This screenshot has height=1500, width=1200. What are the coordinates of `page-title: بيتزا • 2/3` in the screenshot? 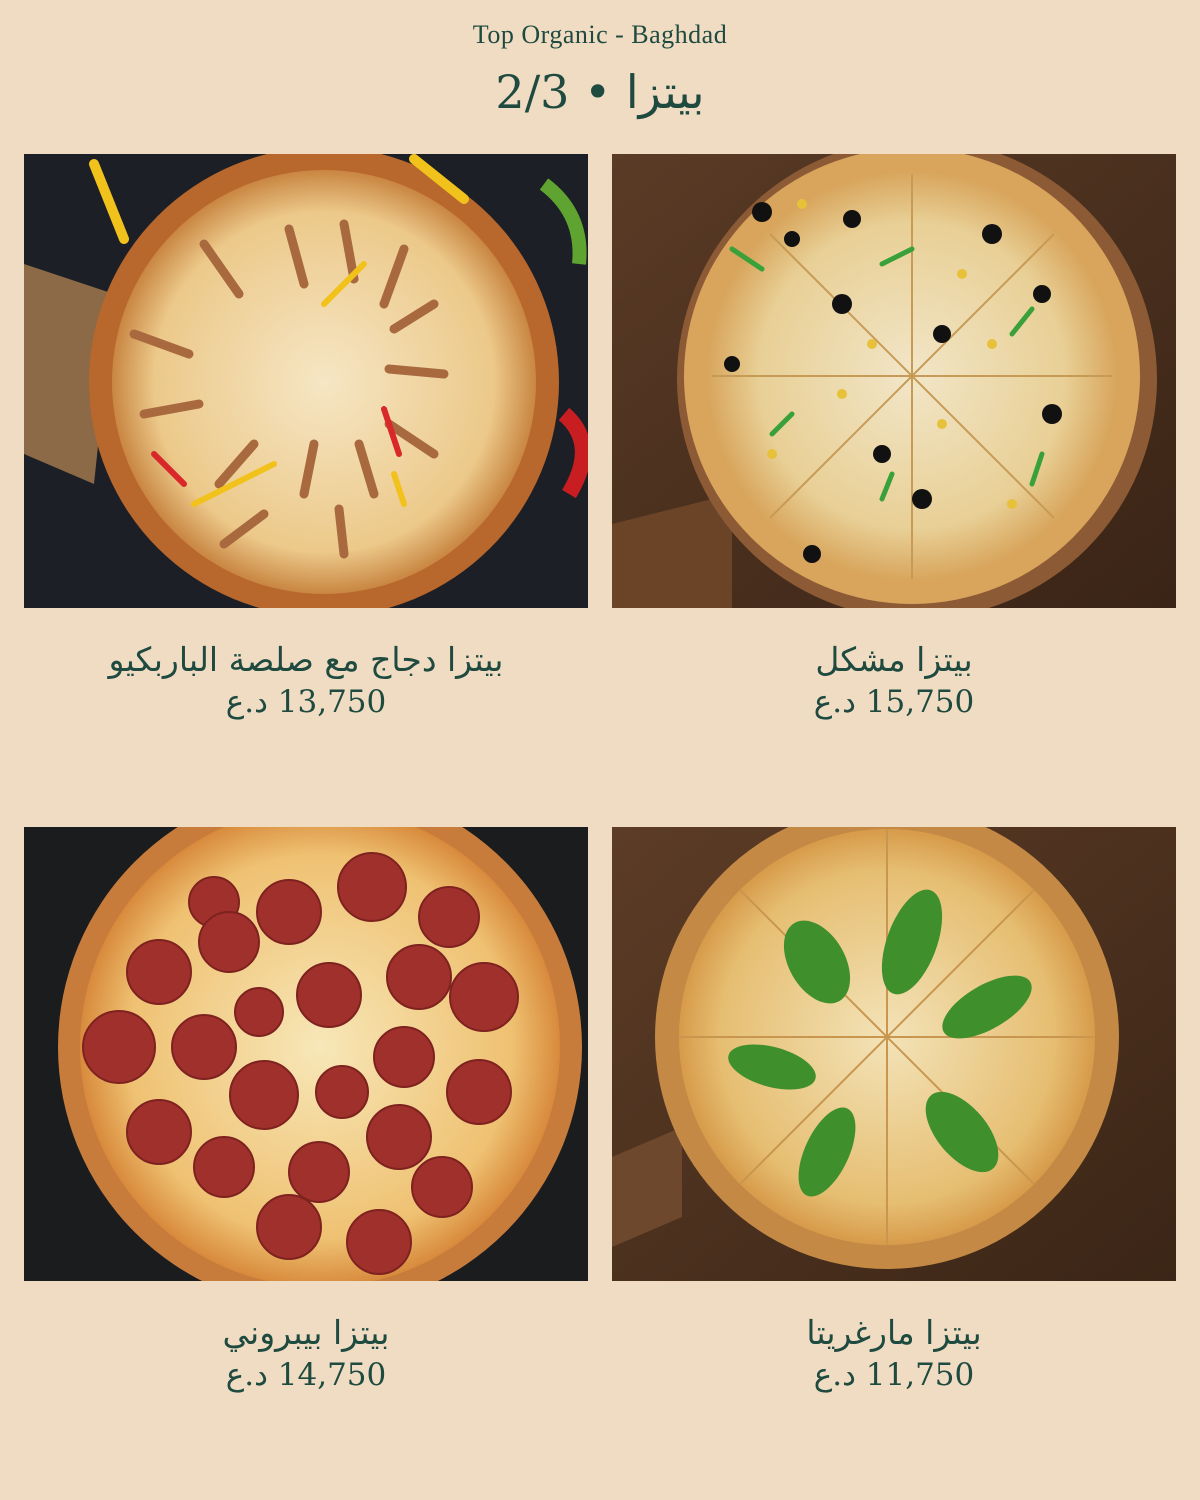 It's located at (600, 92).